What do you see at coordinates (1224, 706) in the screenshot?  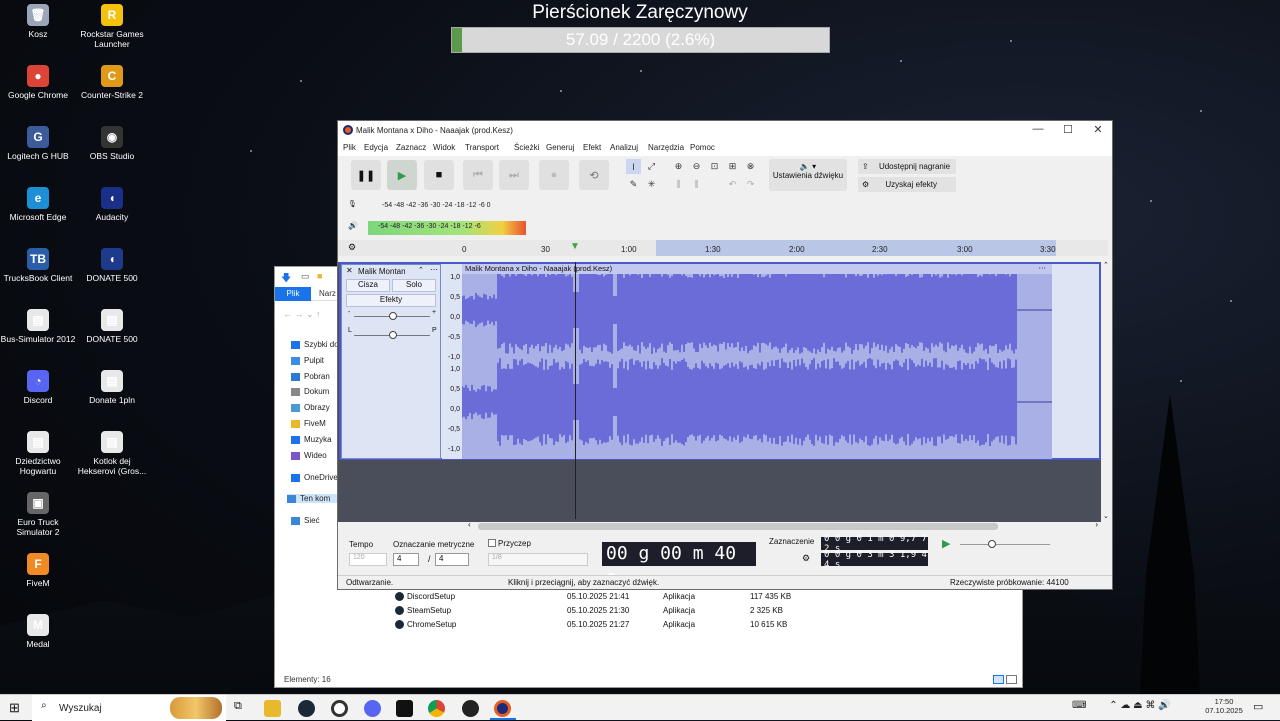 I see `clock: 17:50 07.10.2025` at bounding box center [1224, 706].